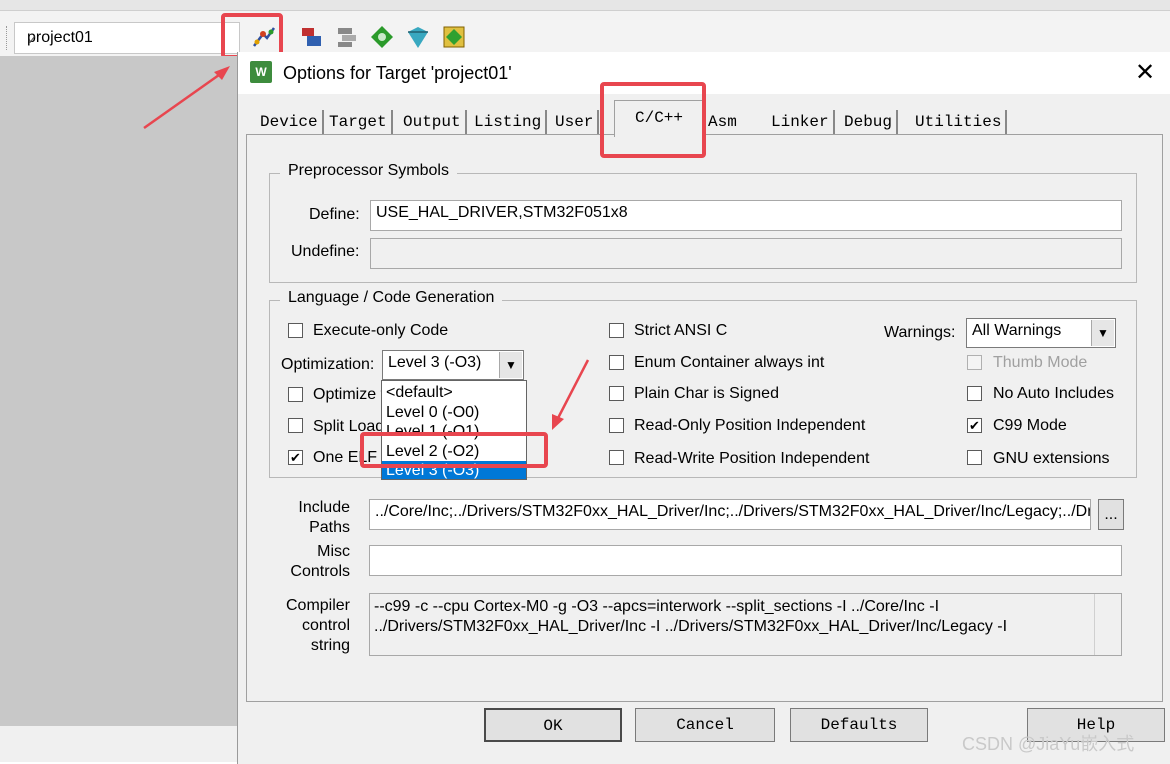 This screenshot has height=764, width=1170. Describe the element at coordinates (391, 298) in the screenshot. I see `codegen-group-label: Language / Code Generation` at that location.